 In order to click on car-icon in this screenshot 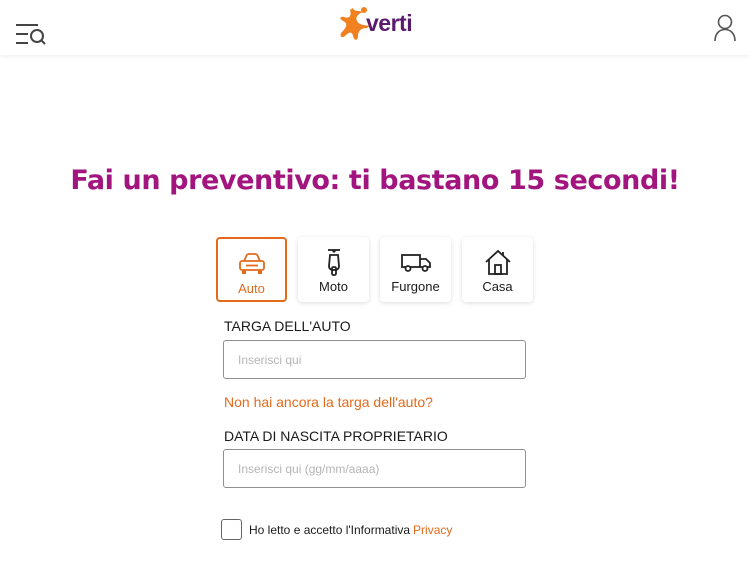, I will do `click(252, 264)`.